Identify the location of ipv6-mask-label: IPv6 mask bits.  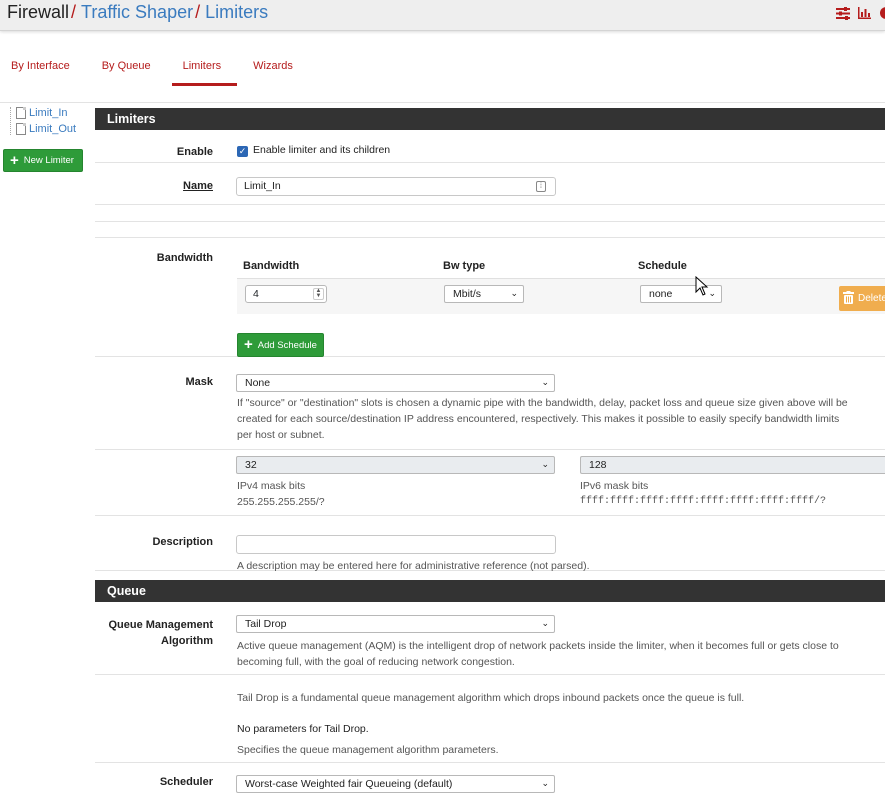
(614, 486).